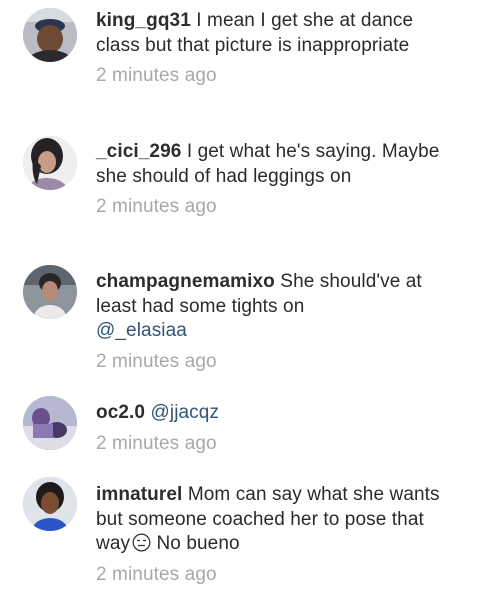 Image resolution: width=479 pixels, height=589 pixels. What do you see at coordinates (184, 412) in the screenshot?
I see `mention-link: @jjacqz` at bounding box center [184, 412].